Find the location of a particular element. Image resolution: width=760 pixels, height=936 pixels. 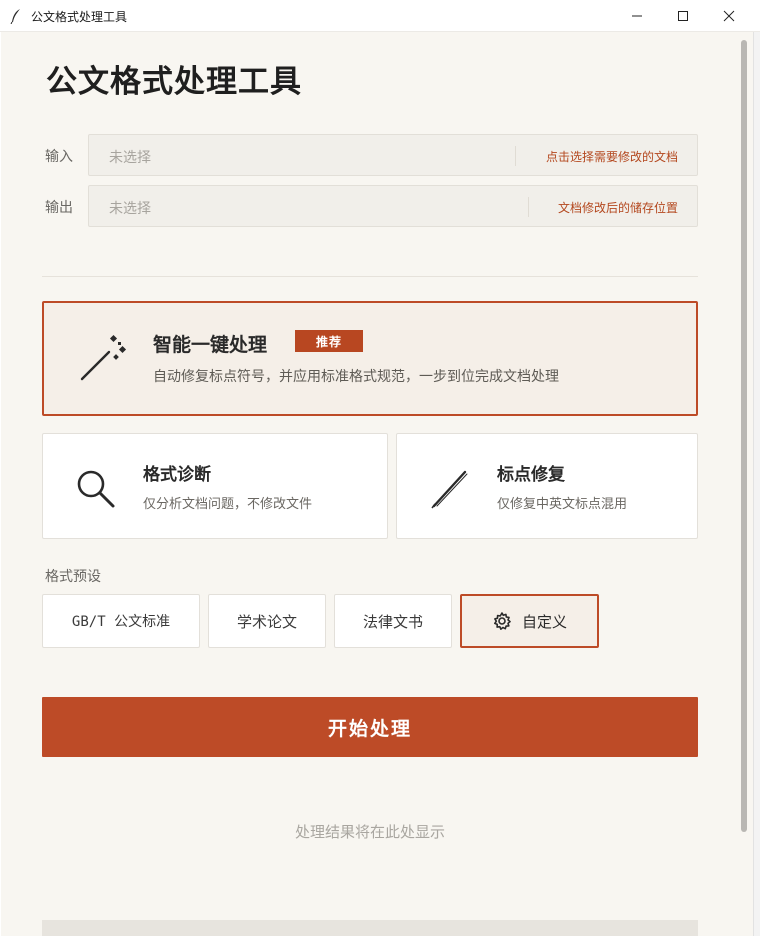

smart-process-desc: 自动修复标点符号，并应用标准格式规范，一步到位完成文档处理 is located at coordinates (356, 377).